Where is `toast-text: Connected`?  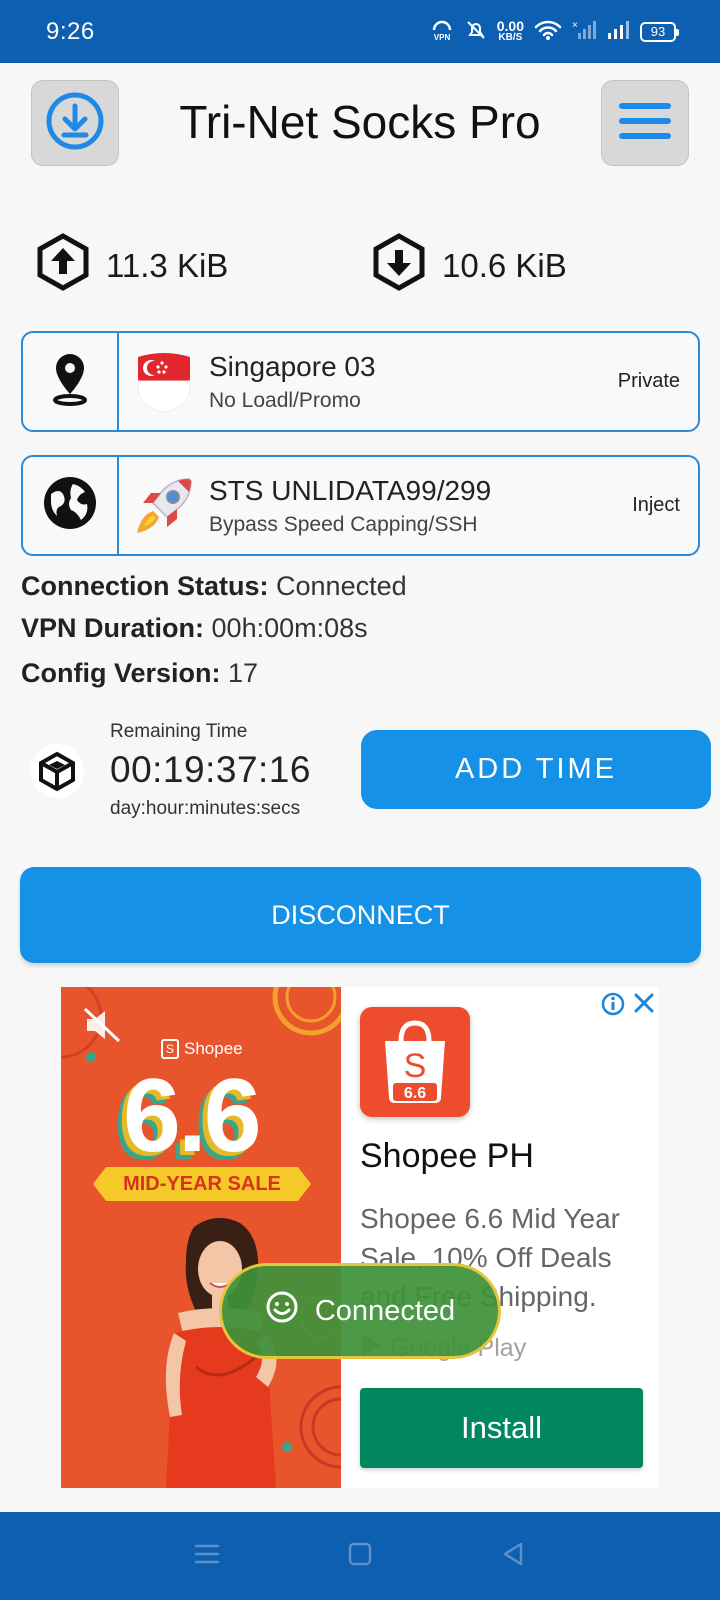 toast-text: Connected is located at coordinates (385, 1310).